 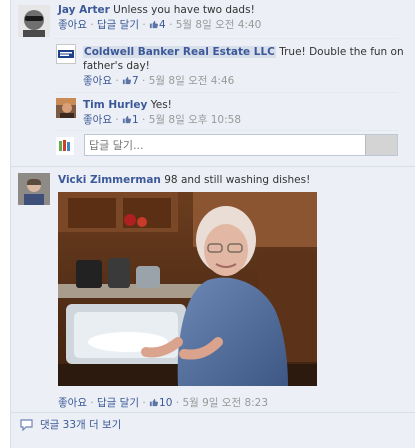 I want to click on like-count: 4, so click(x=157, y=25).